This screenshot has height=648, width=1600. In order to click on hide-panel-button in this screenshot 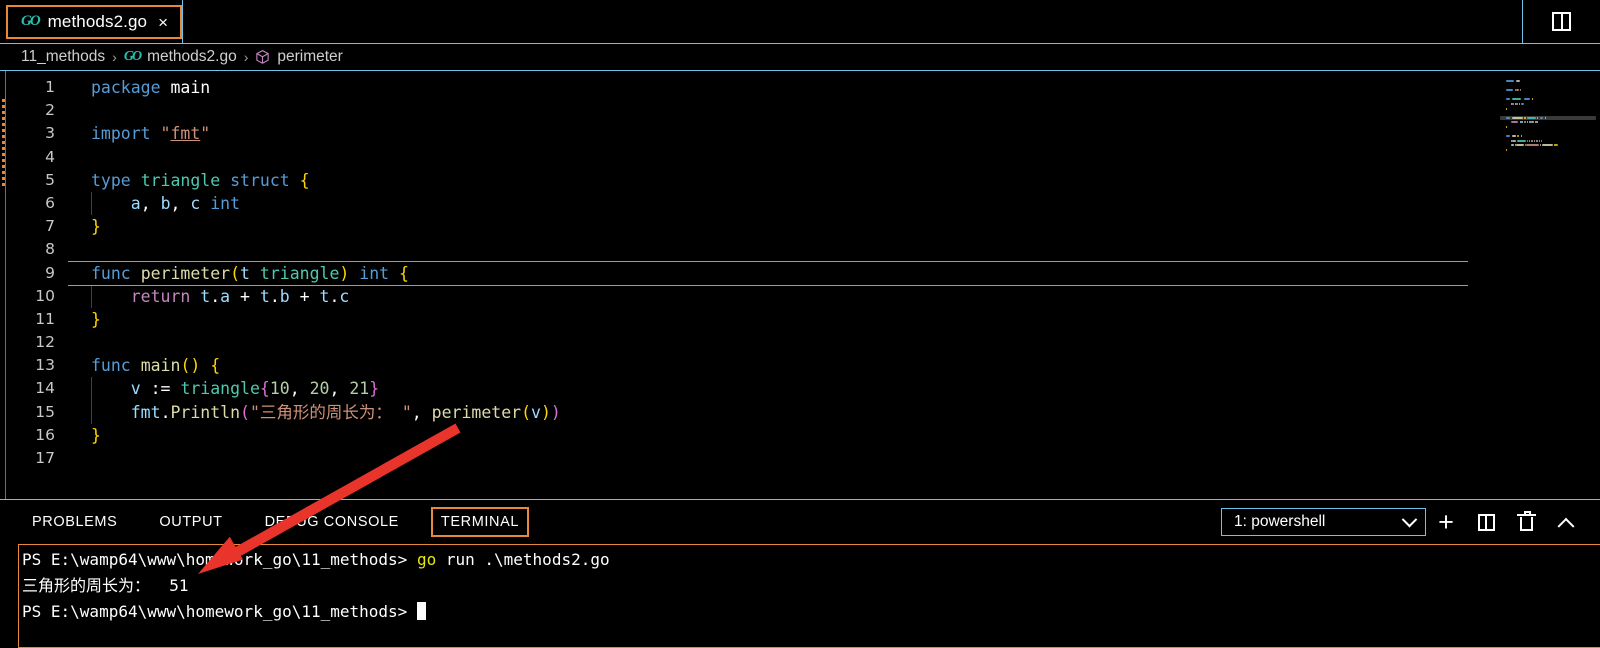, I will do `click(1566, 522)`.